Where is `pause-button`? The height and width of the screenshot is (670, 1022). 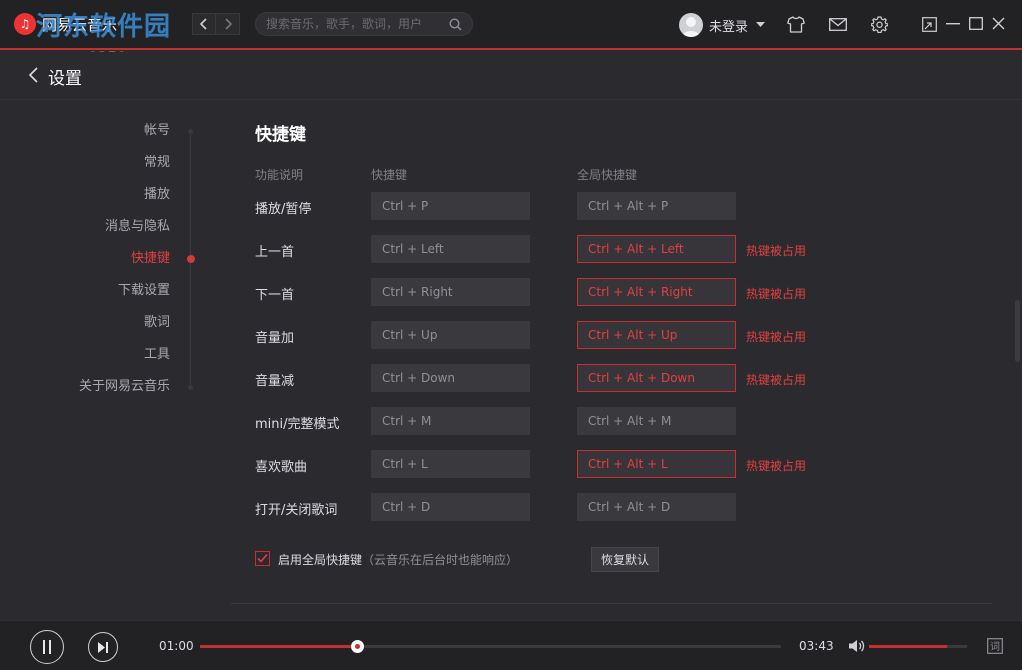 pause-button is located at coordinates (47, 647).